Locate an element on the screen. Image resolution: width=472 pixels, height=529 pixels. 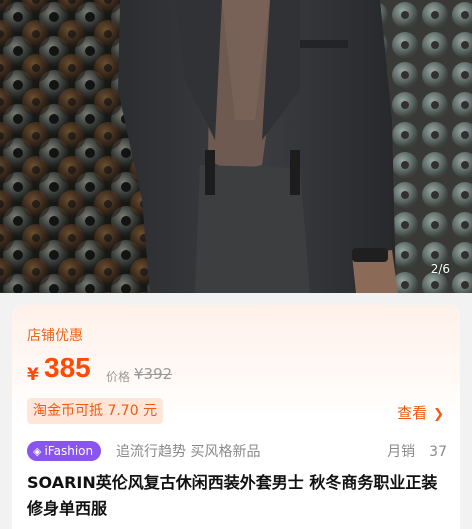
monthly-sales-count: 37 is located at coordinates (438, 452).